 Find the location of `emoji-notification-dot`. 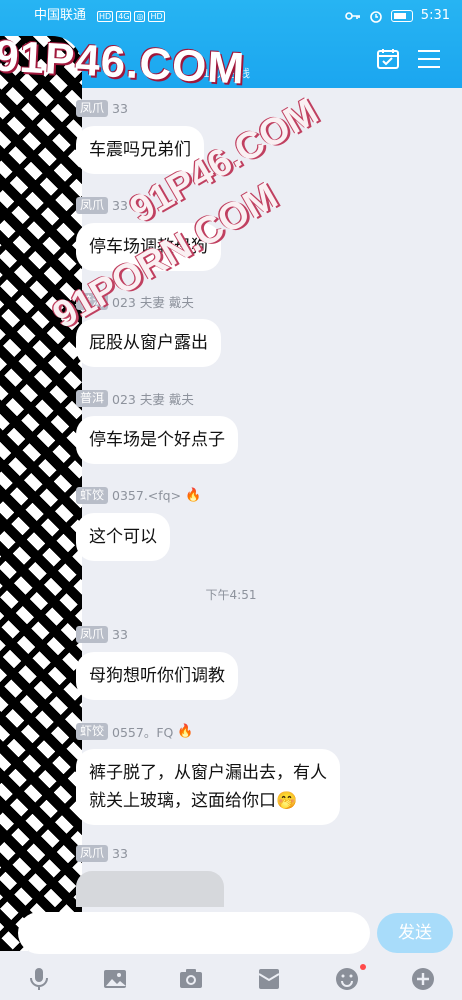

emoji-notification-dot is located at coordinates (363, 967).